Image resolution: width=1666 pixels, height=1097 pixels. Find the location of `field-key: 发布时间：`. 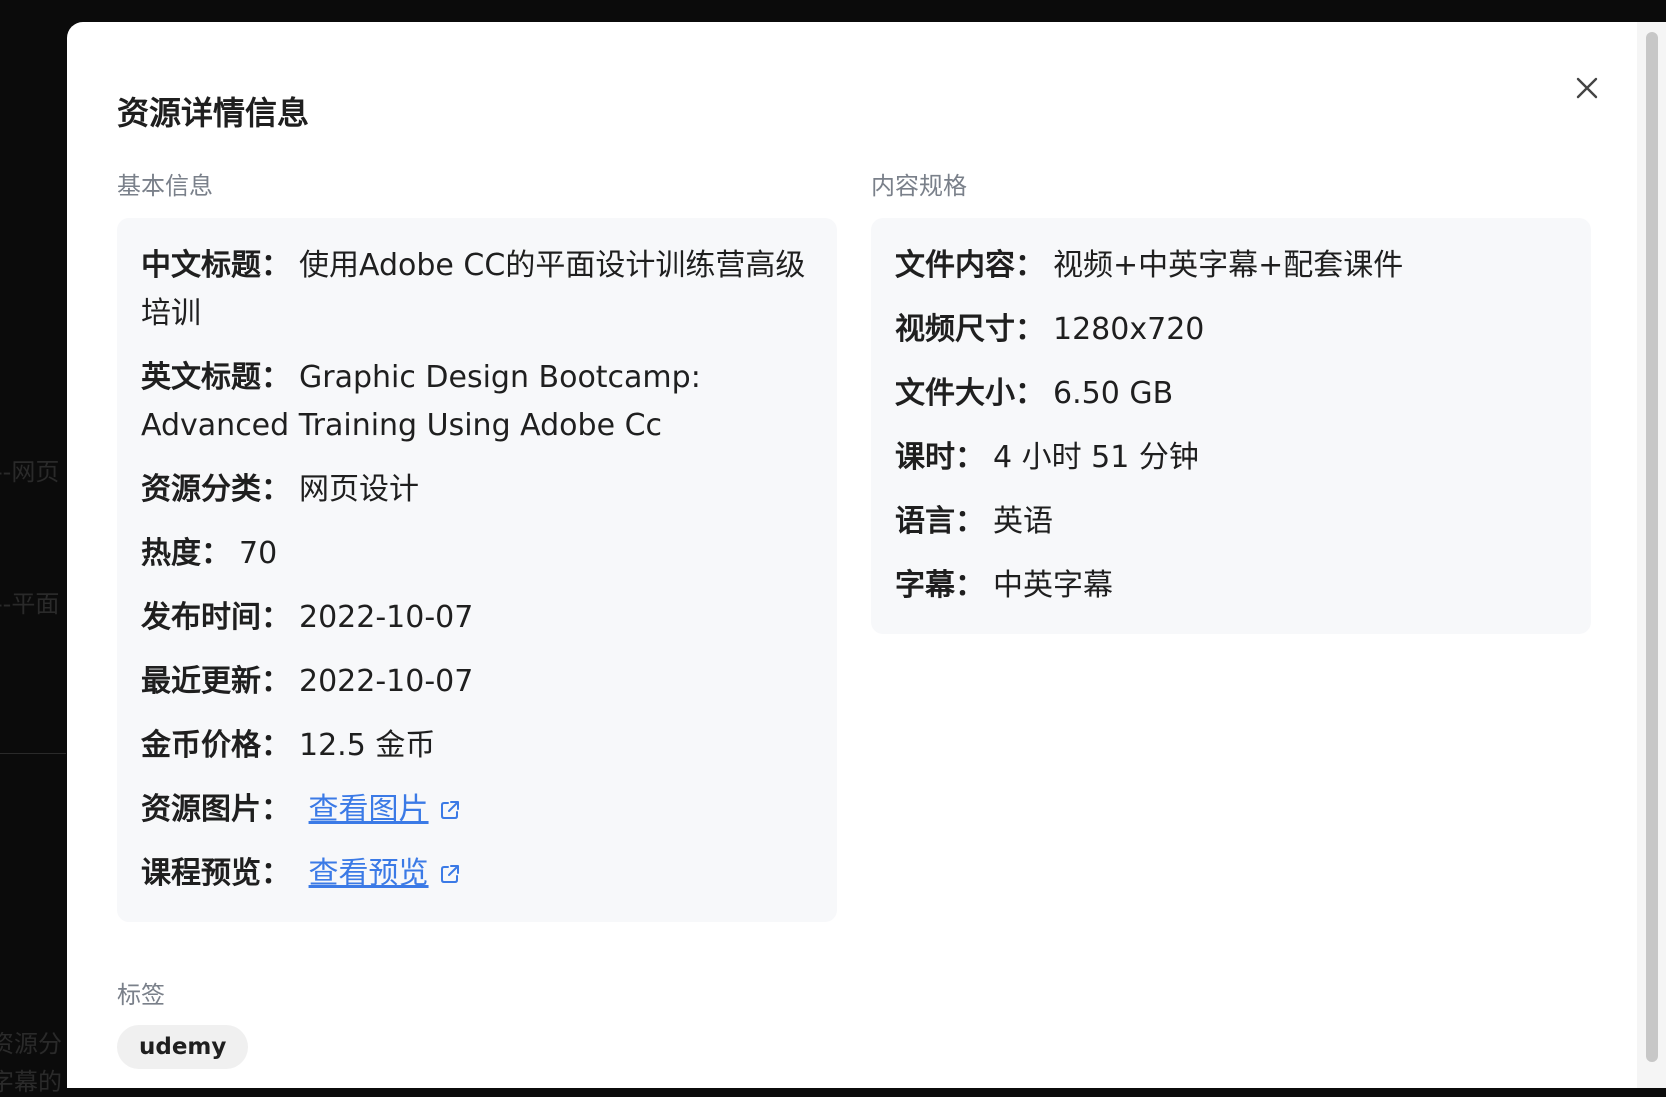

field-key: 发布时间： is located at coordinates (216, 617).